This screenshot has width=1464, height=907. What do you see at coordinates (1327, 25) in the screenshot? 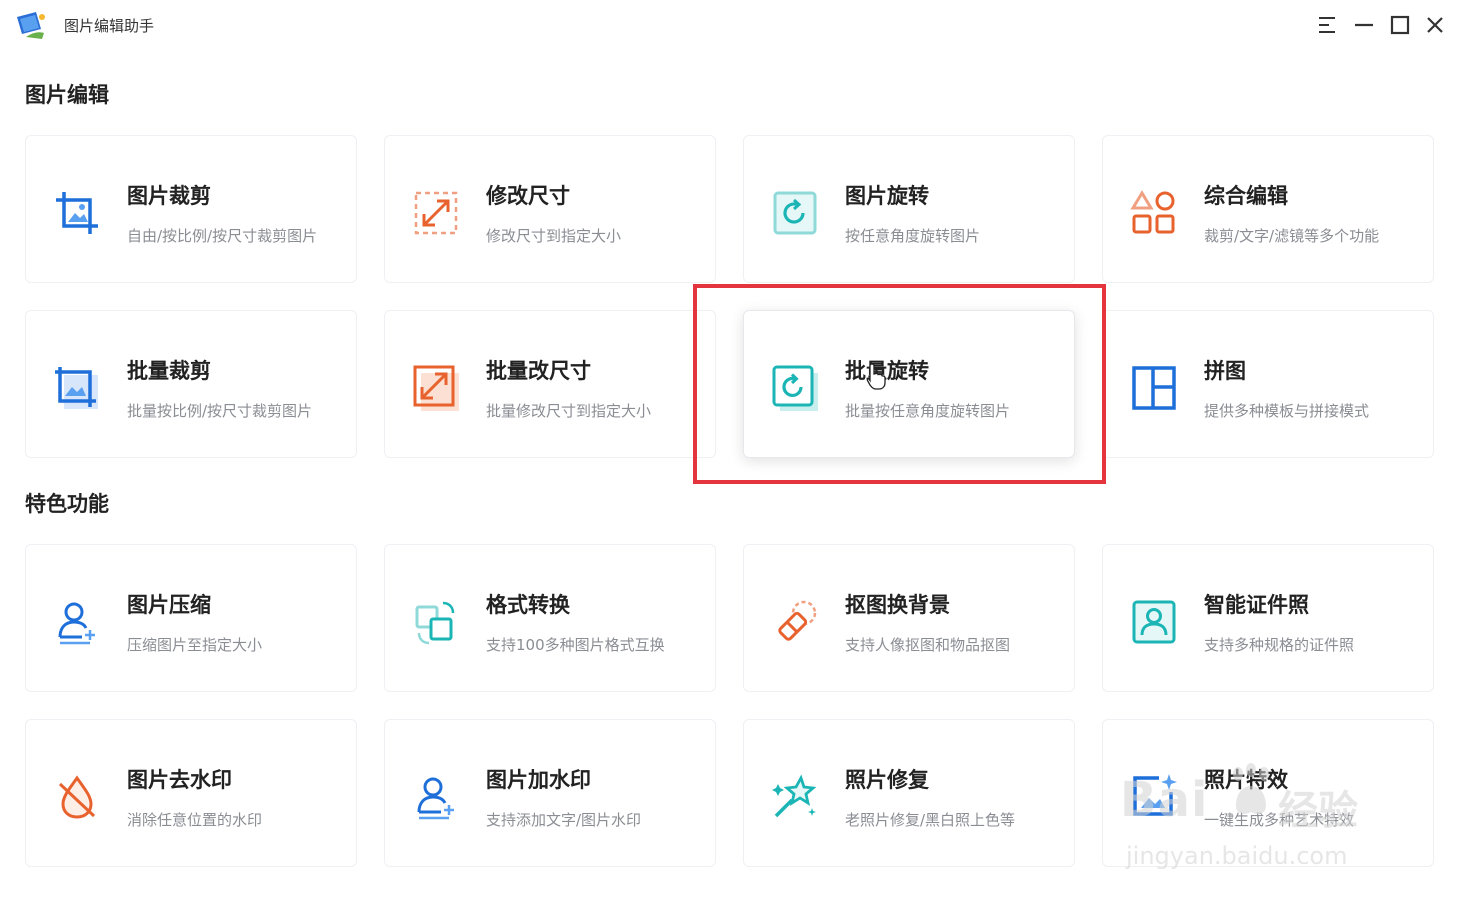
I see `menu-icon` at bounding box center [1327, 25].